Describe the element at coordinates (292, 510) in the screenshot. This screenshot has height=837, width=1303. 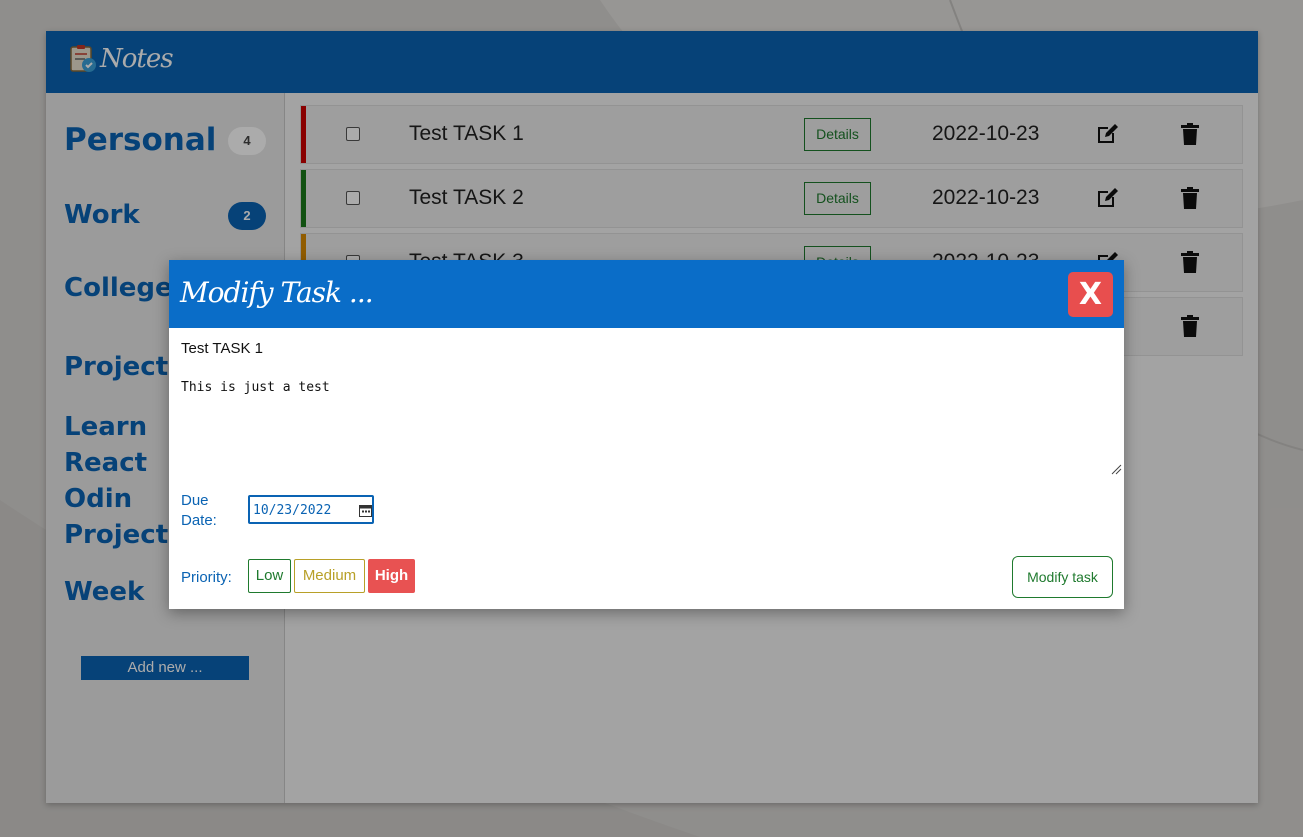
I see `due-date-value: 10/23/2022` at that location.